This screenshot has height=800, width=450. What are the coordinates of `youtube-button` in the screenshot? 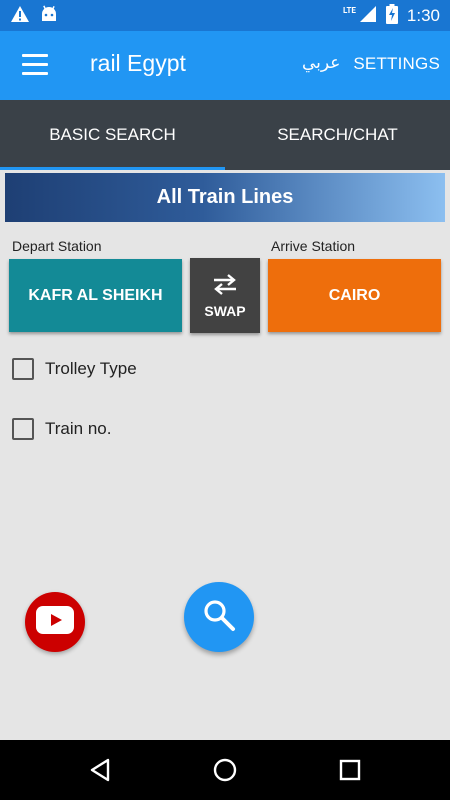 It's located at (55, 622).